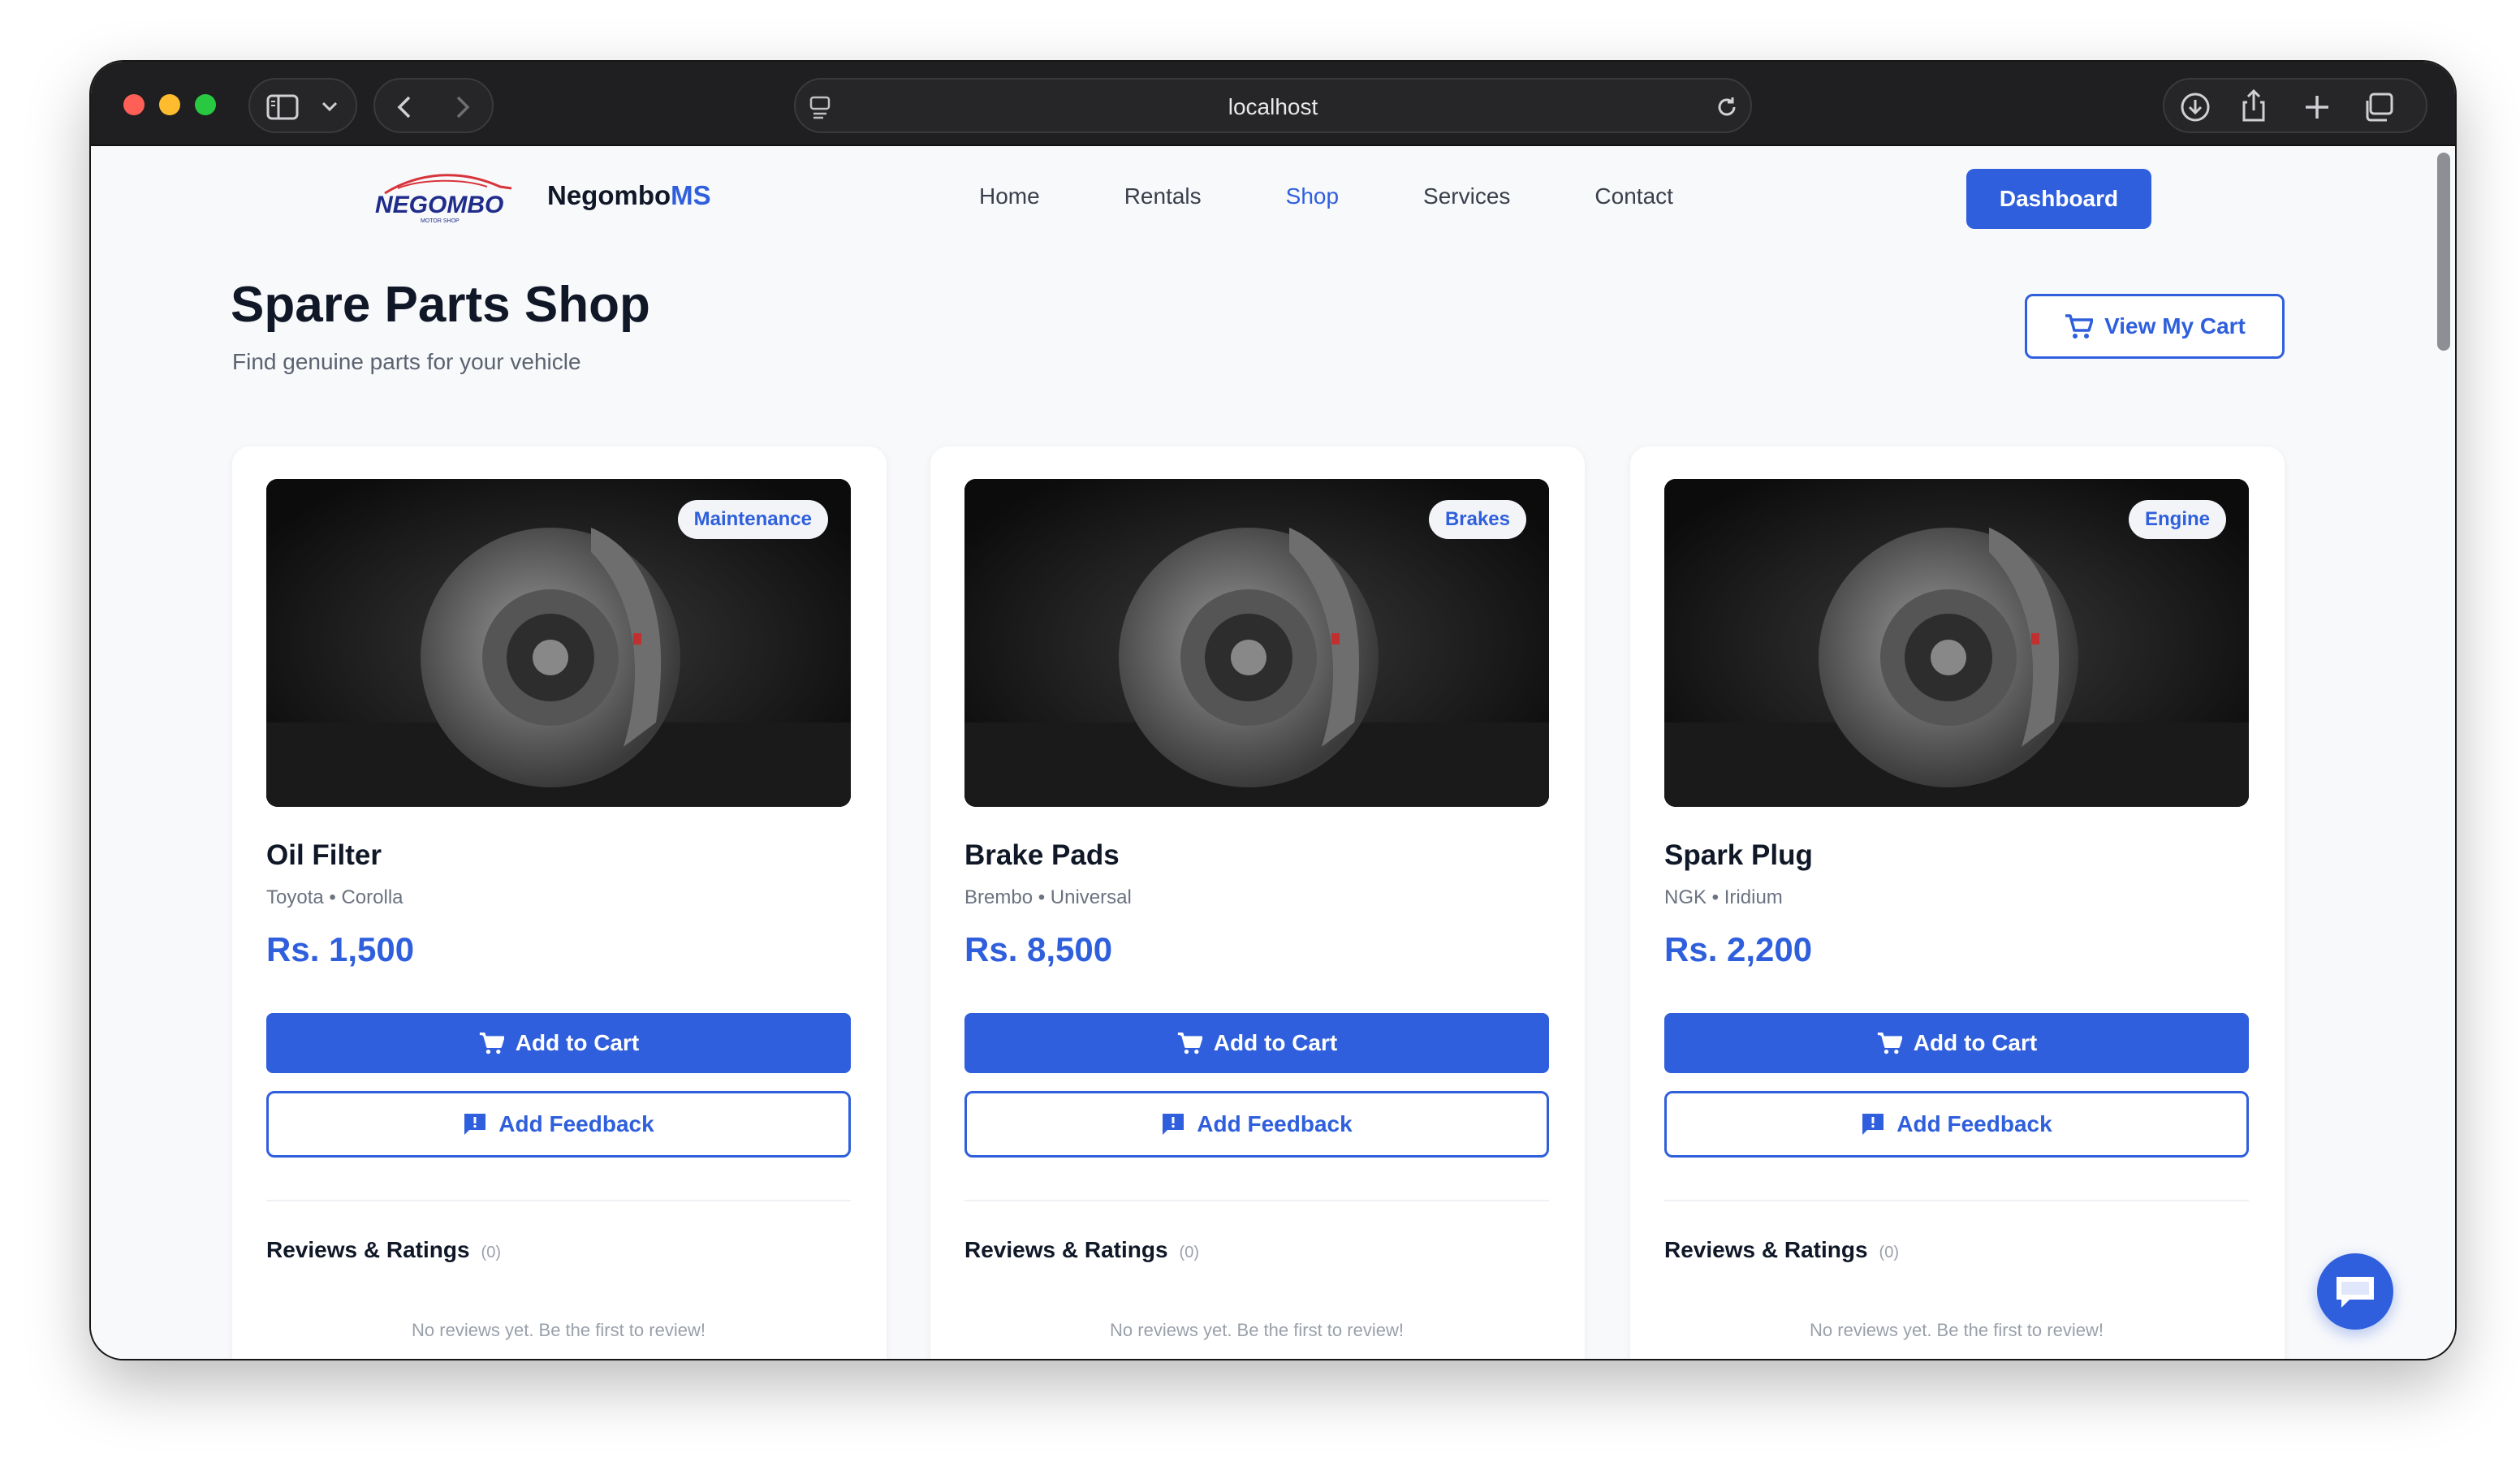 The width and height of the screenshot is (2520, 1466). Describe the element at coordinates (1369, 196) in the screenshot. I see `main-nav: Home Rentals Shop Services Contact` at that location.